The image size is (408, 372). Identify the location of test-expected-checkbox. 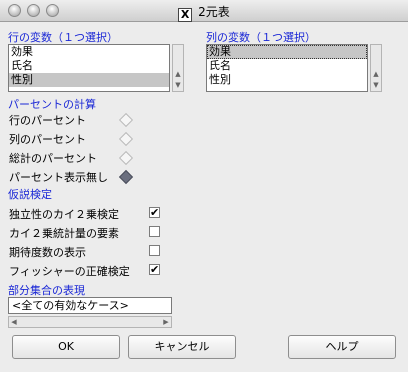
(154, 250).